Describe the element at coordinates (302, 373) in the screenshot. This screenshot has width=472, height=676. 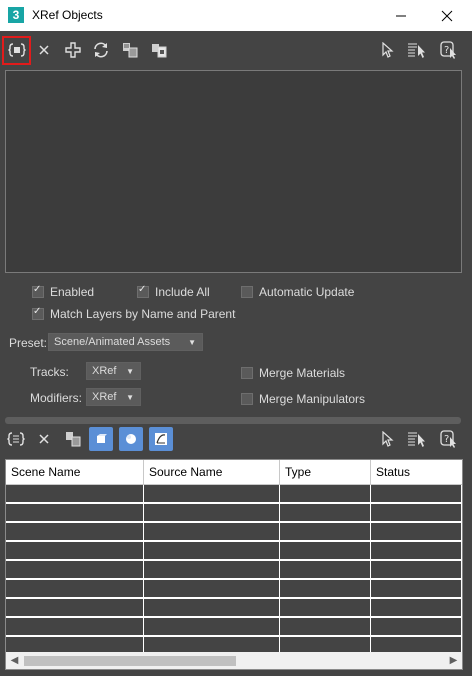
I see `merge-materials-label: Merge Materials` at that location.